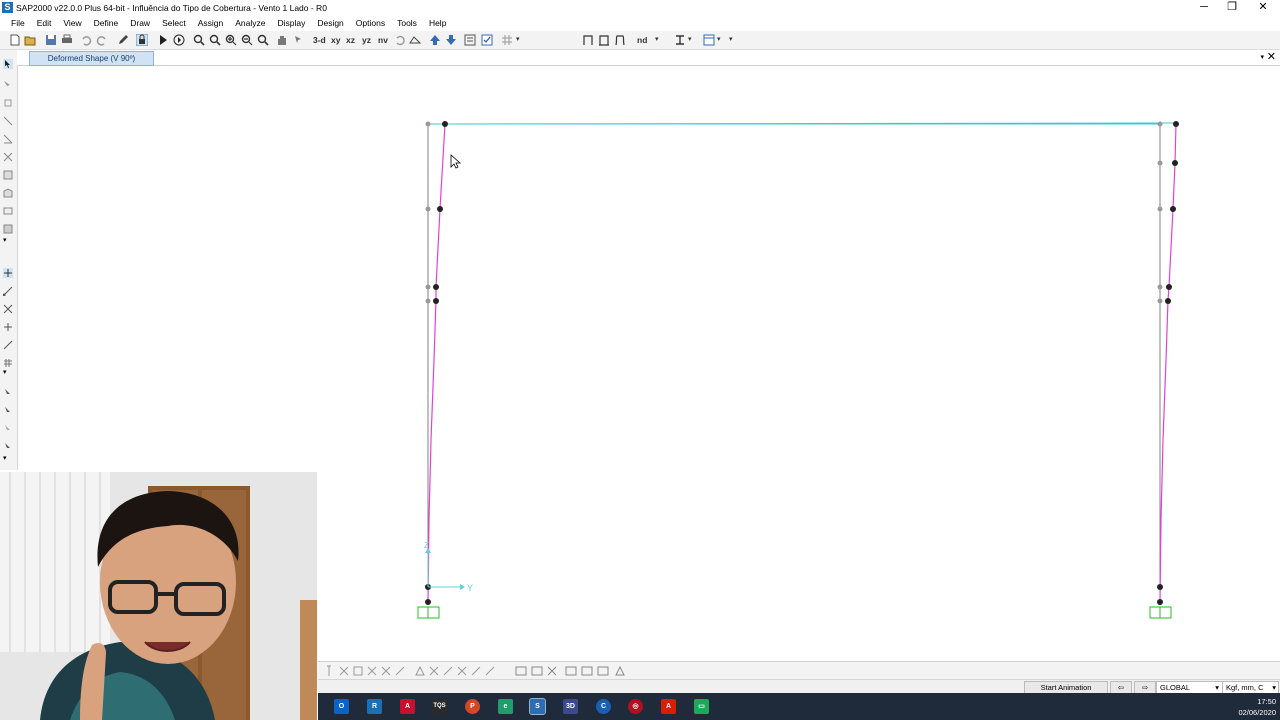  I want to click on run-now-icon, so click(179, 40).